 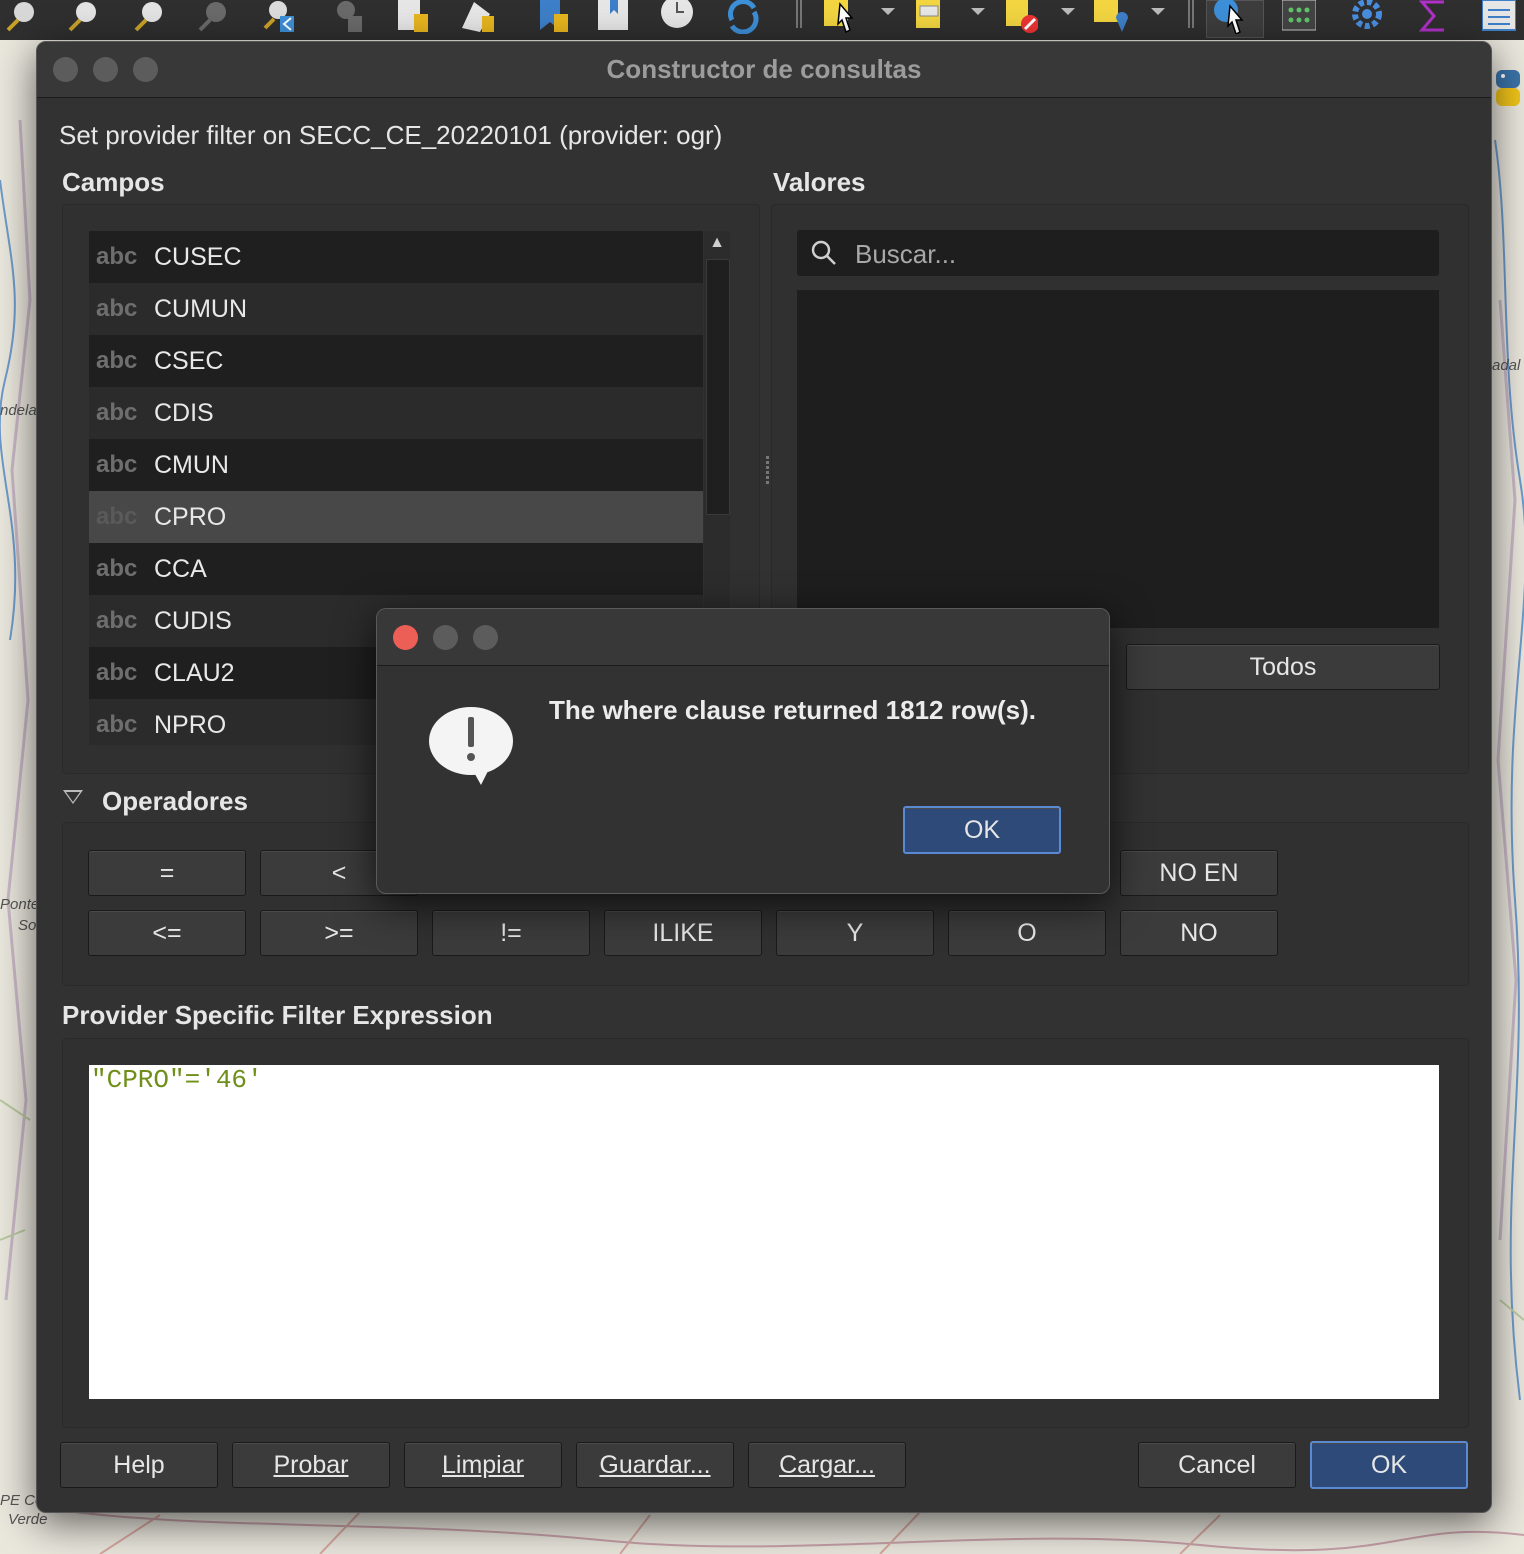 What do you see at coordinates (184, 412) in the screenshot?
I see `field-name: CDIS` at bounding box center [184, 412].